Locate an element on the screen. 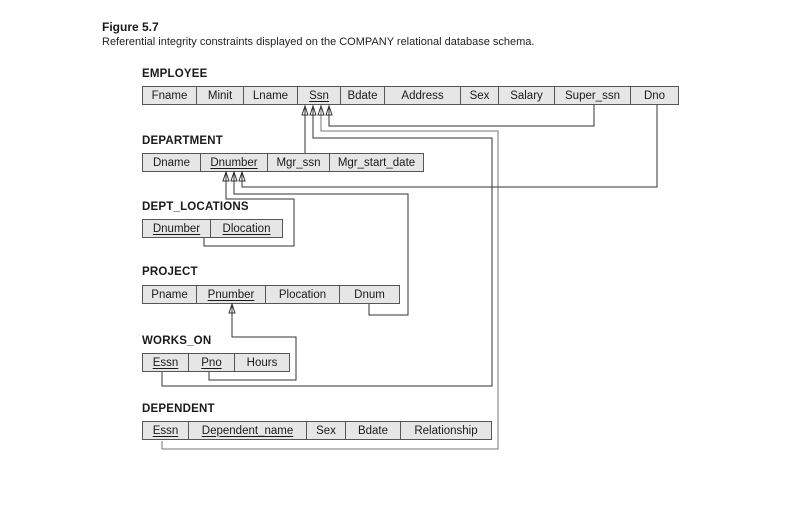 This screenshot has width=785, height=527. fk-line-pno-to-pnumber is located at coordinates (252, 343).